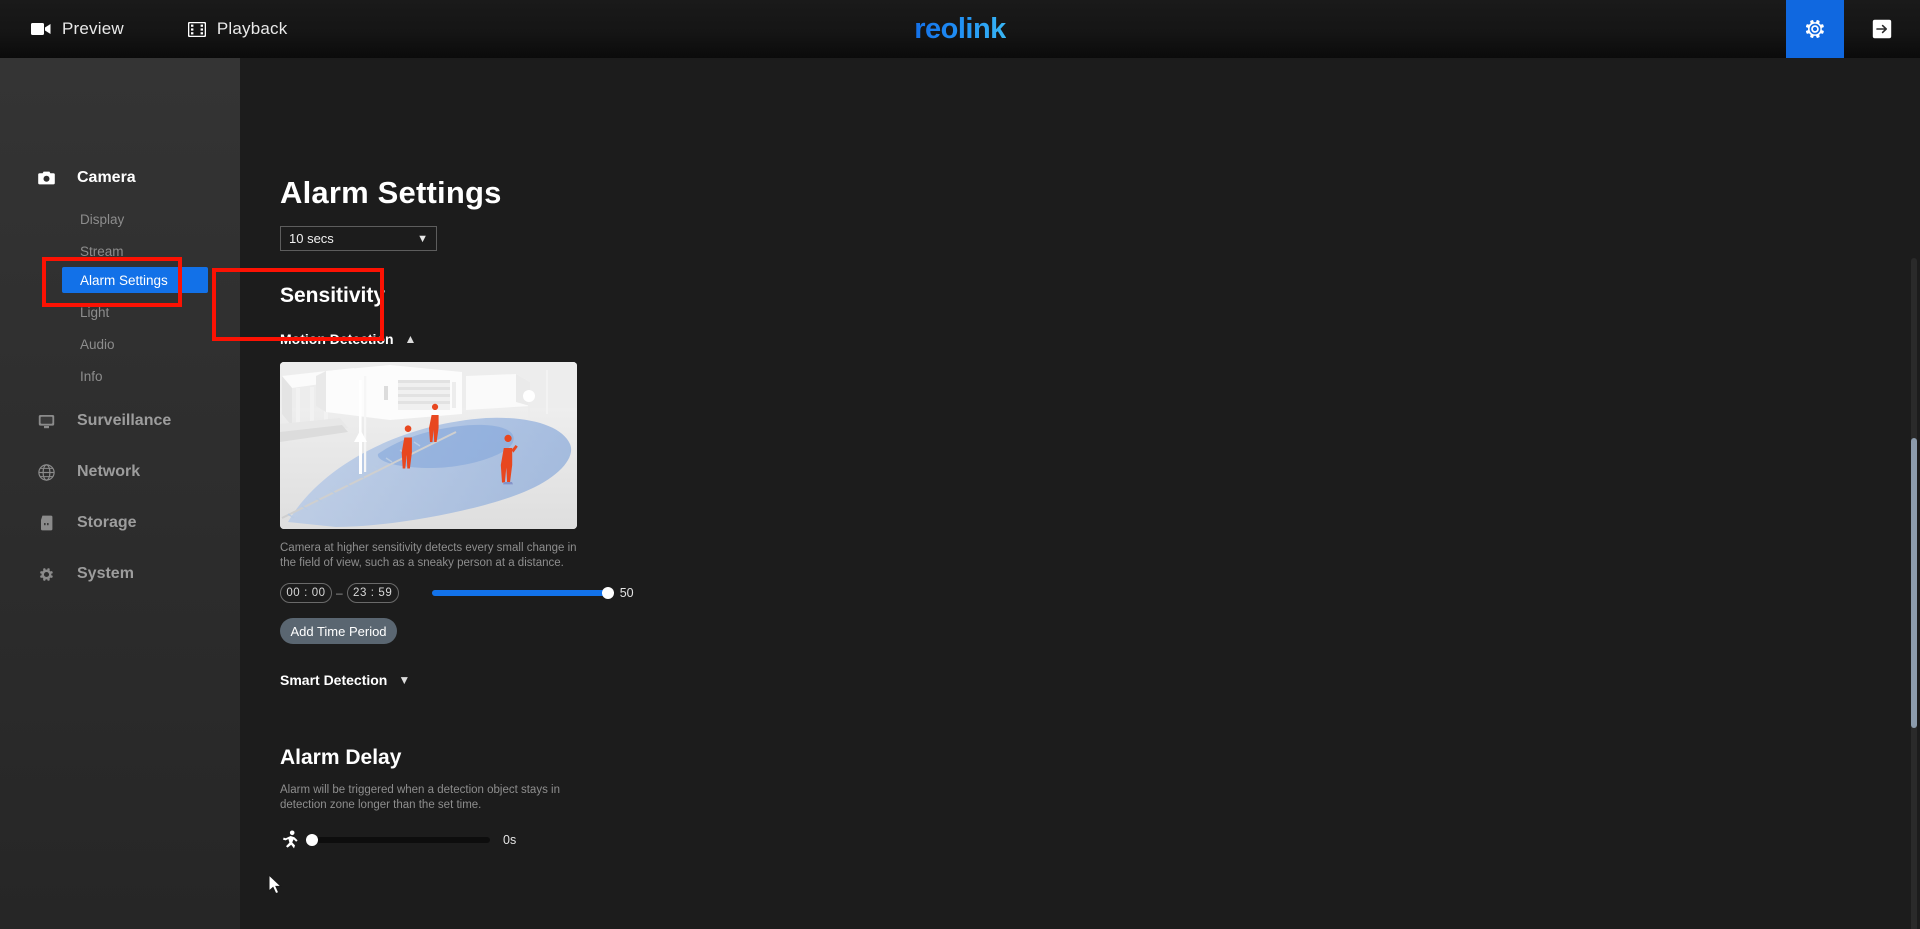 This screenshot has width=1920, height=929. What do you see at coordinates (102, 219) in the screenshot?
I see `sidebar-item-display-label: Display` at bounding box center [102, 219].